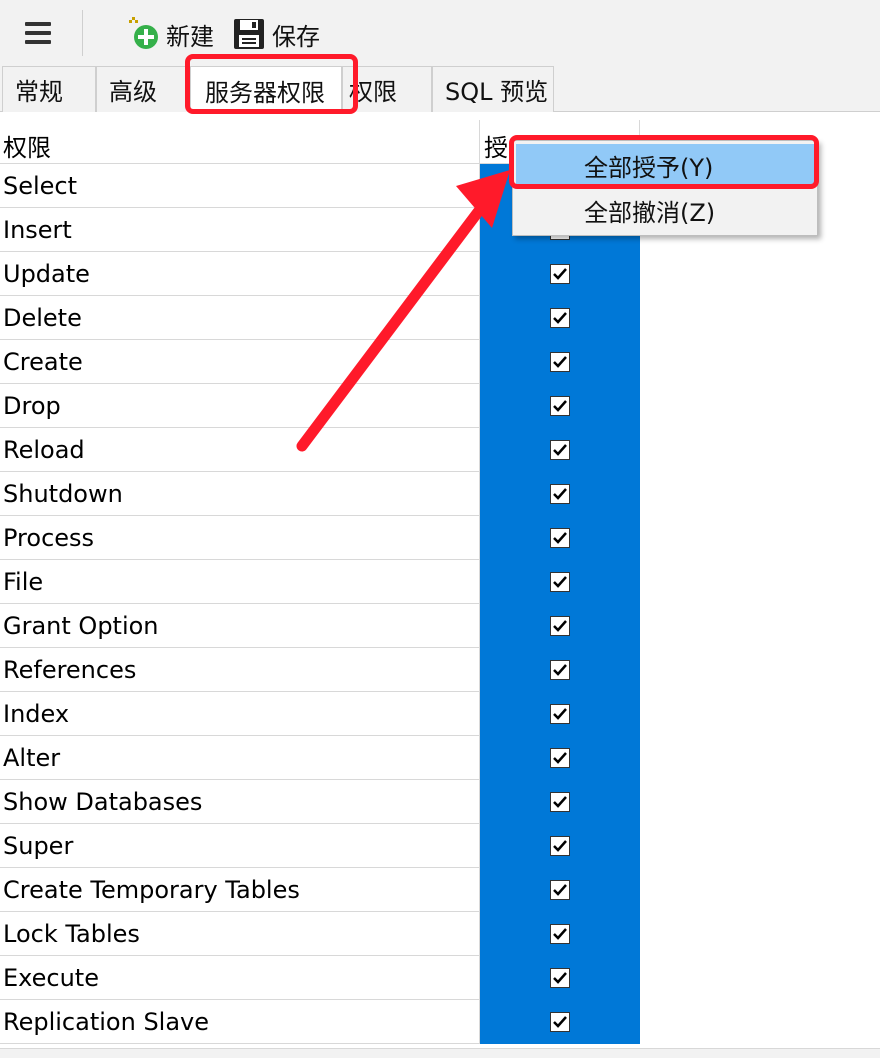  What do you see at coordinates (43, 362) in the screenshot?
I see `privilege-name: Create` at bounding box center [43, 362].